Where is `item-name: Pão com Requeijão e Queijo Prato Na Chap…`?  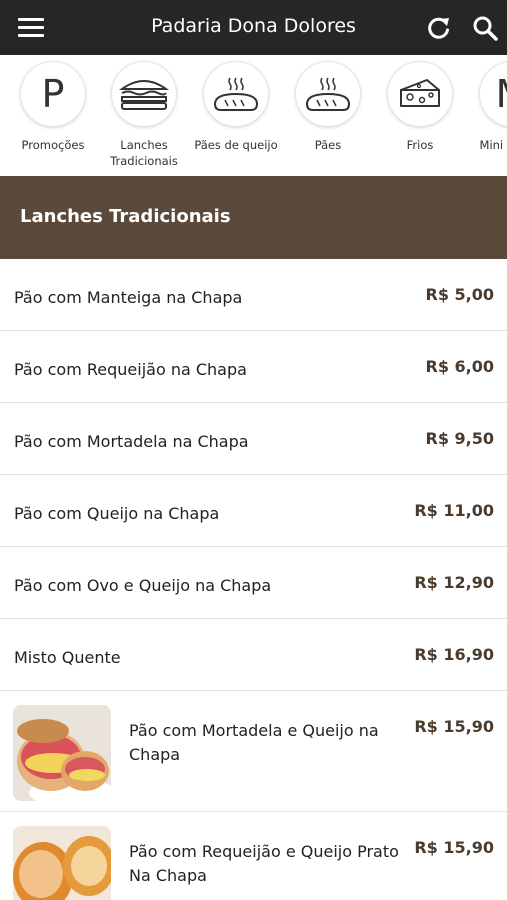 item-name: Pão com Requeijão e Queijo Prato Na Chap… is located at coordinates (264, 863).